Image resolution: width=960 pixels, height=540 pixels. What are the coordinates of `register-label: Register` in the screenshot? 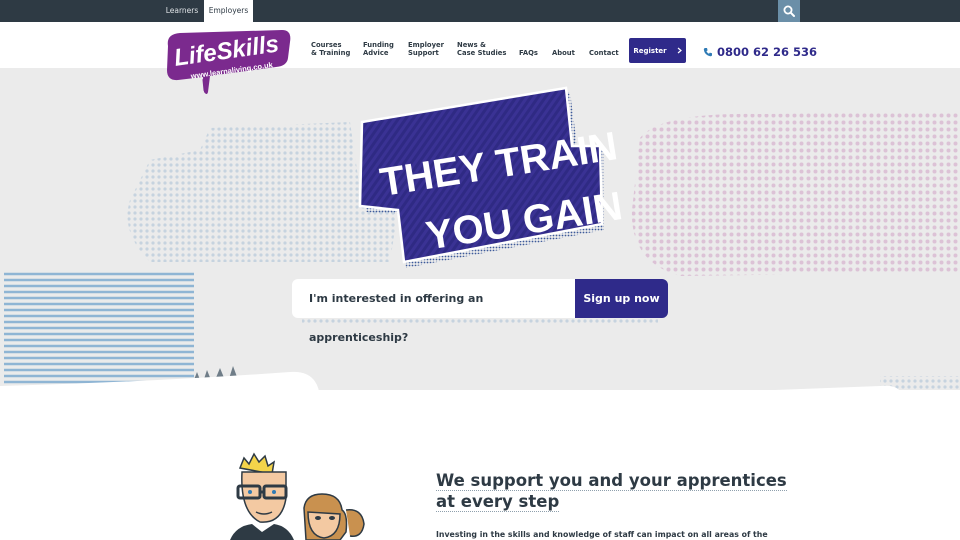 It's located at (650, 50).